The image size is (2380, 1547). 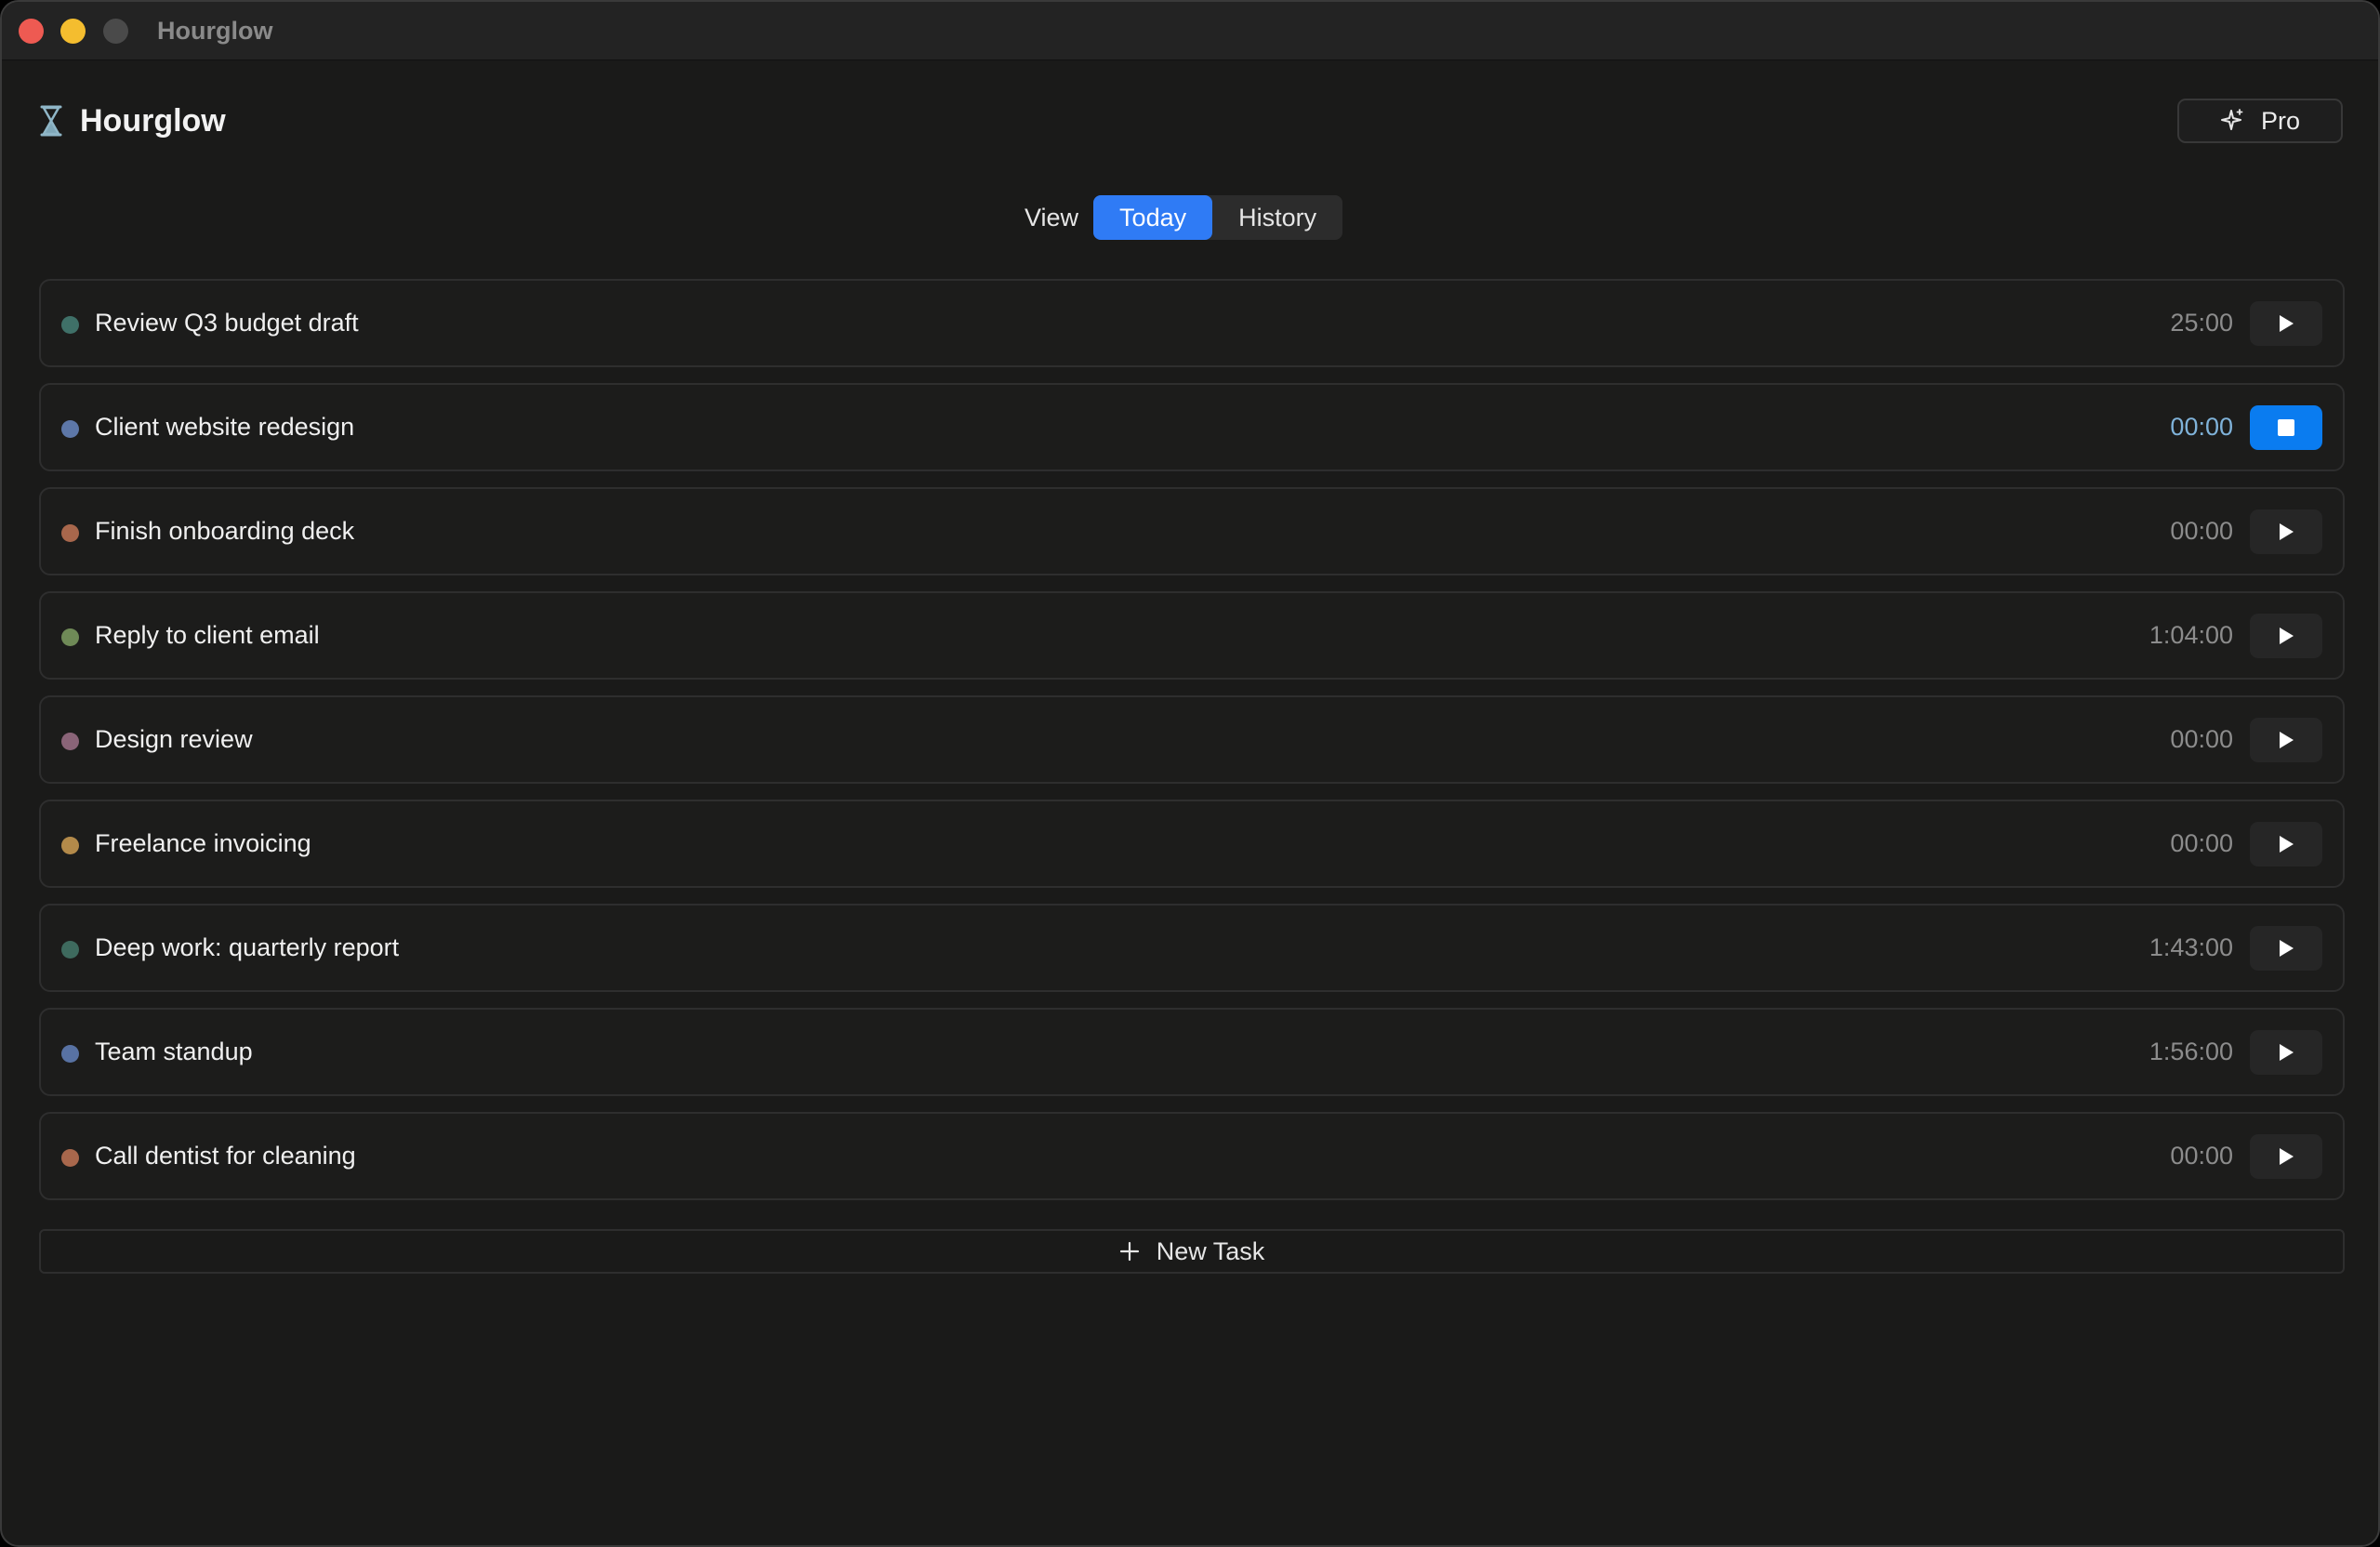 I want to click on task-elapsed-time: 25:00, so click(x=2201, y=323).